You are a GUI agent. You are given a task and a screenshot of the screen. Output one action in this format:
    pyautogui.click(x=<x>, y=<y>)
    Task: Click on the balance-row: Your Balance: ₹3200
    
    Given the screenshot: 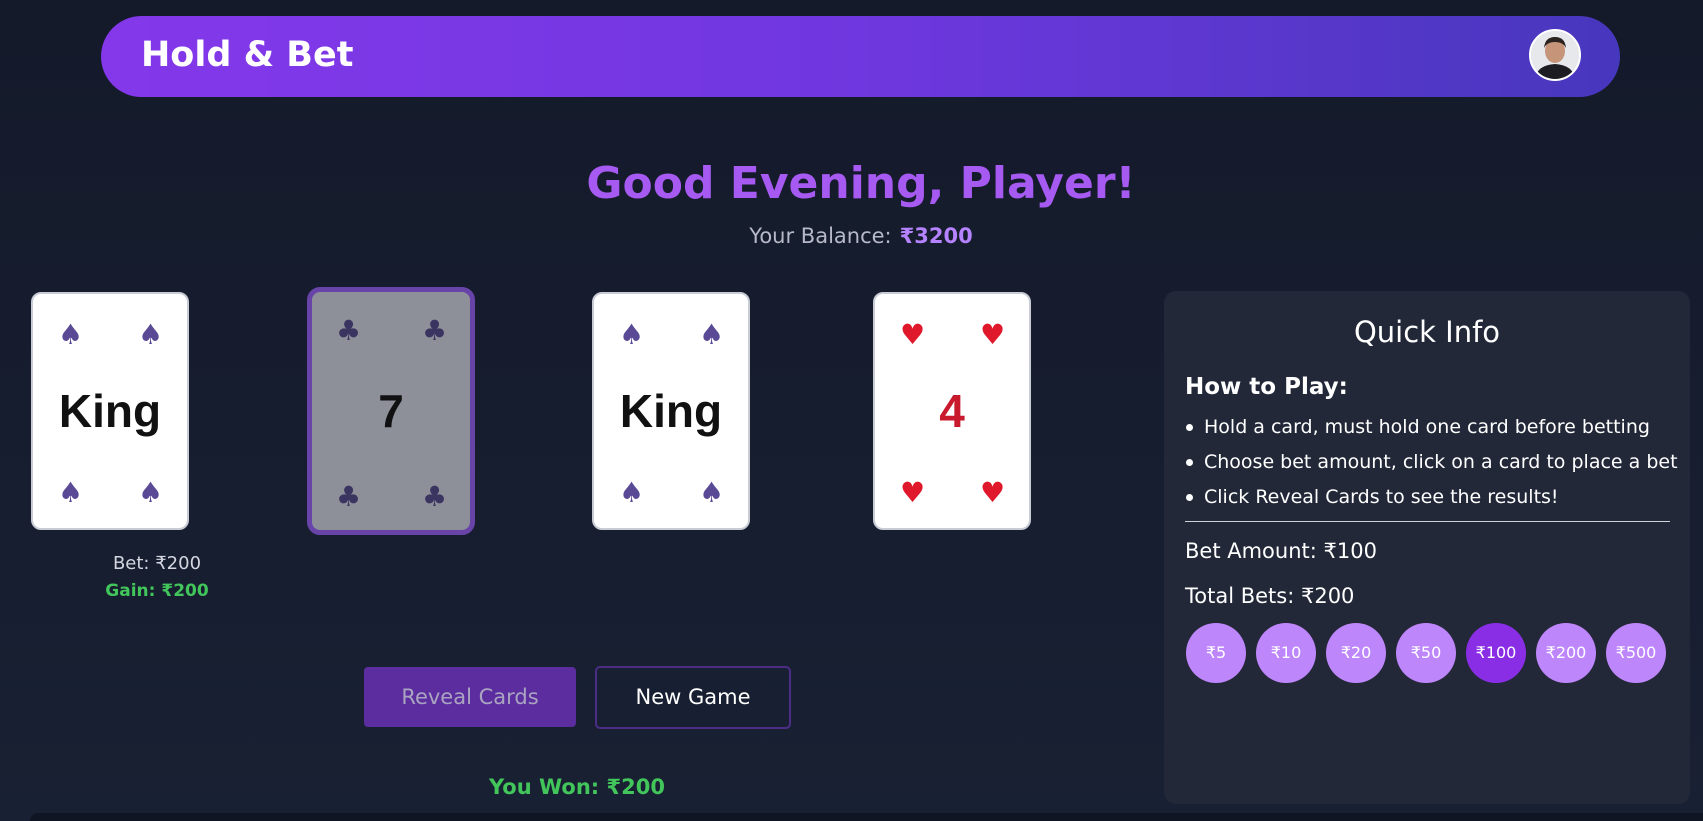 What is the action you would take?
    pyautogui.click(x=851, y=236)
    